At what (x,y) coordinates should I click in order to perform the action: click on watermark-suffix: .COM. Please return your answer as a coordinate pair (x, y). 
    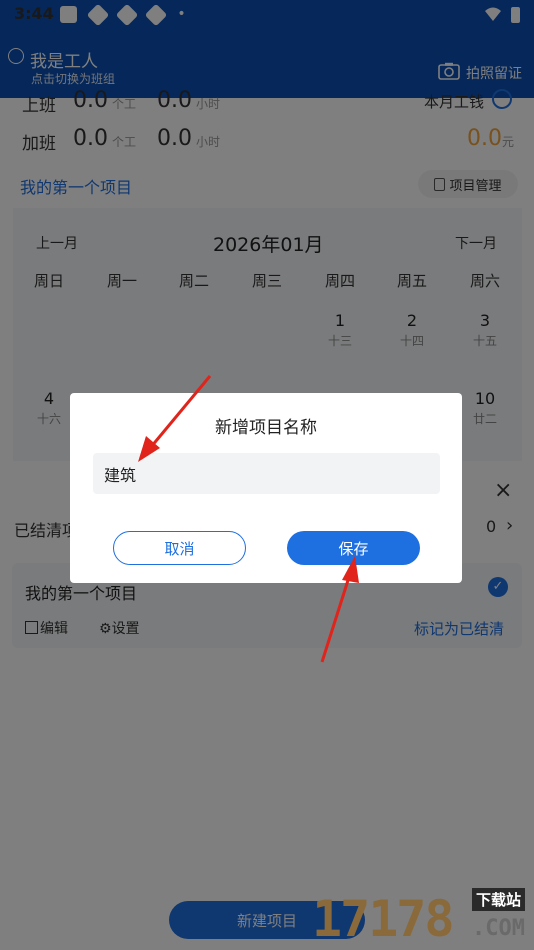
    Looking at the image, I should click on (498, 928).